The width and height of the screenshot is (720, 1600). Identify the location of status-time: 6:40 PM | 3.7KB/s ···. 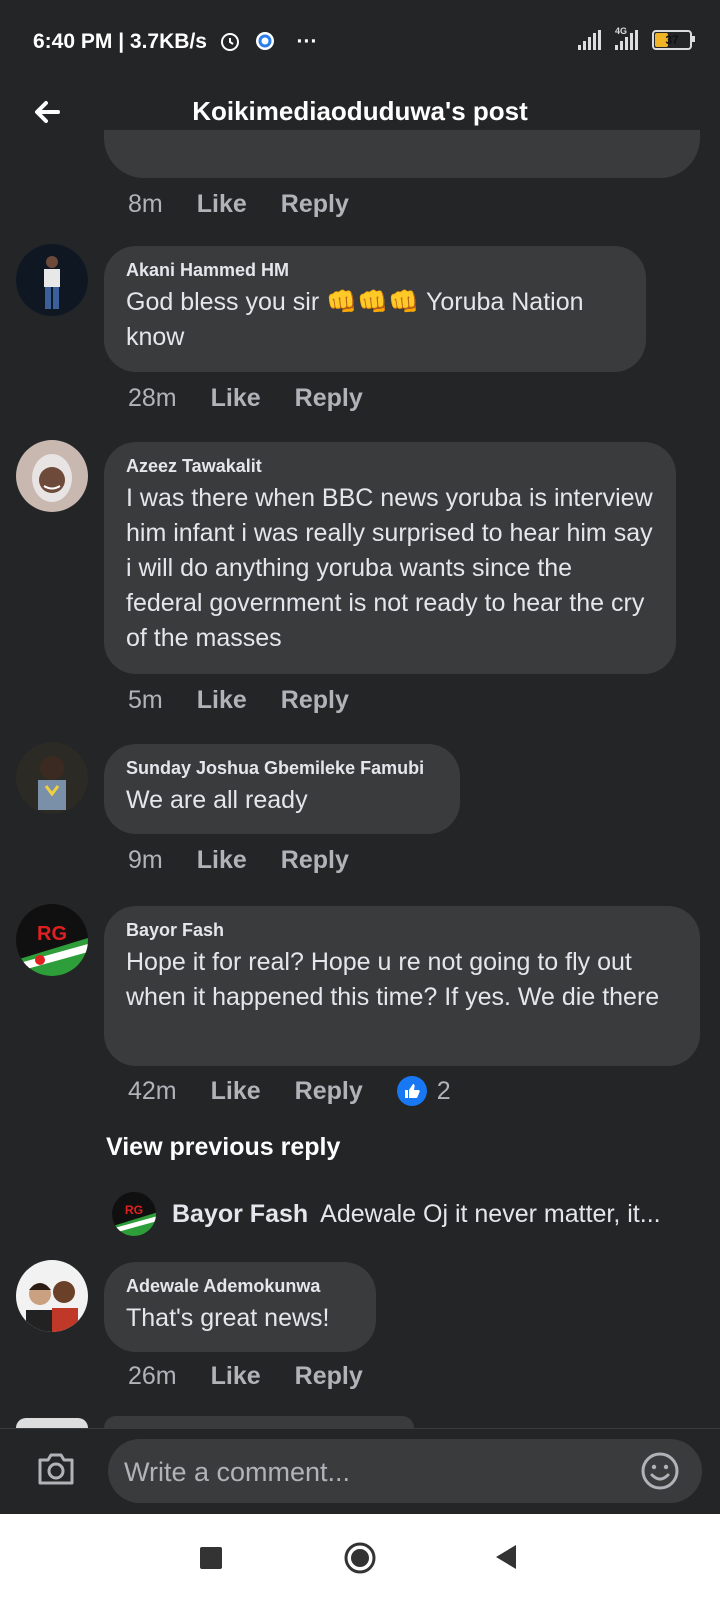
(175, 41).